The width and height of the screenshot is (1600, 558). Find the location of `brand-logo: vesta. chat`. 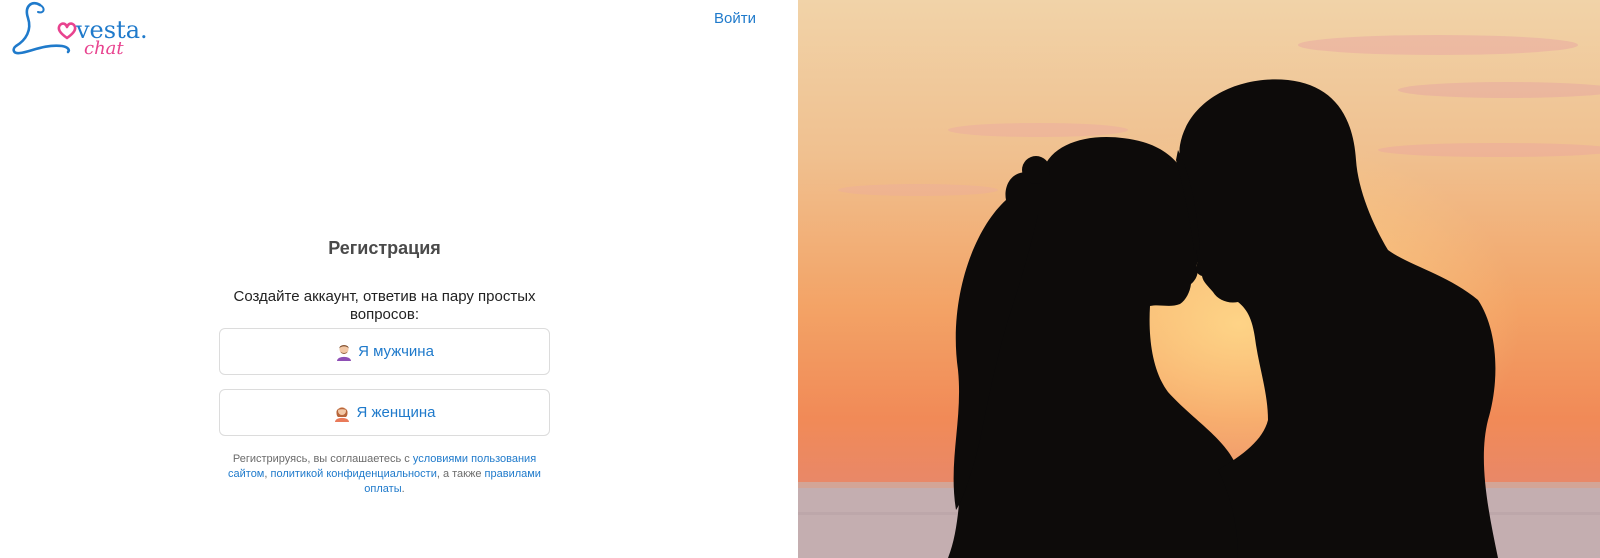

brand-logo: vesta. chat is located at coordinates (85, 31).